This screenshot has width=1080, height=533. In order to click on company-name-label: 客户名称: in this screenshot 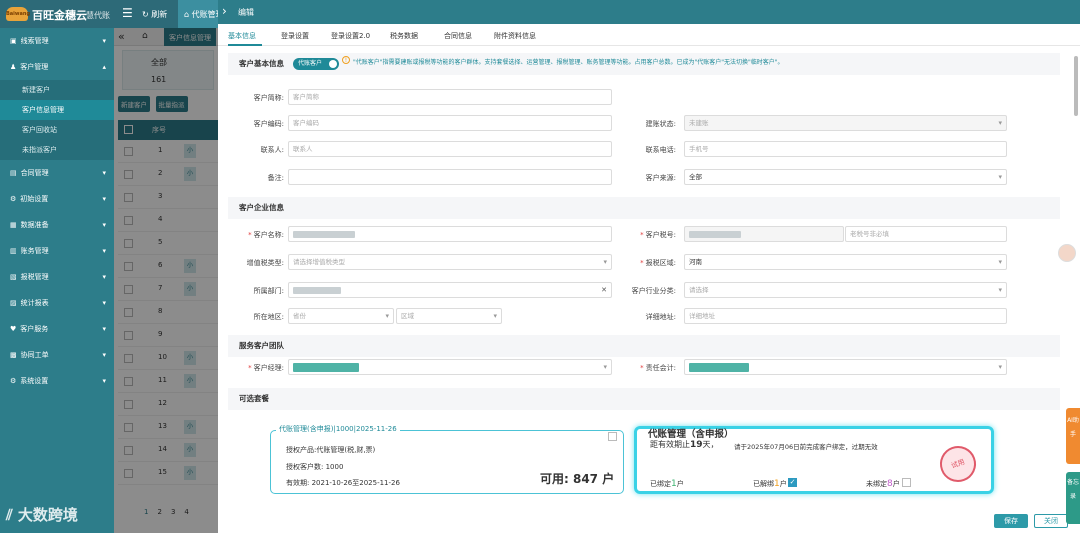, I will do `click(249, 235)`.